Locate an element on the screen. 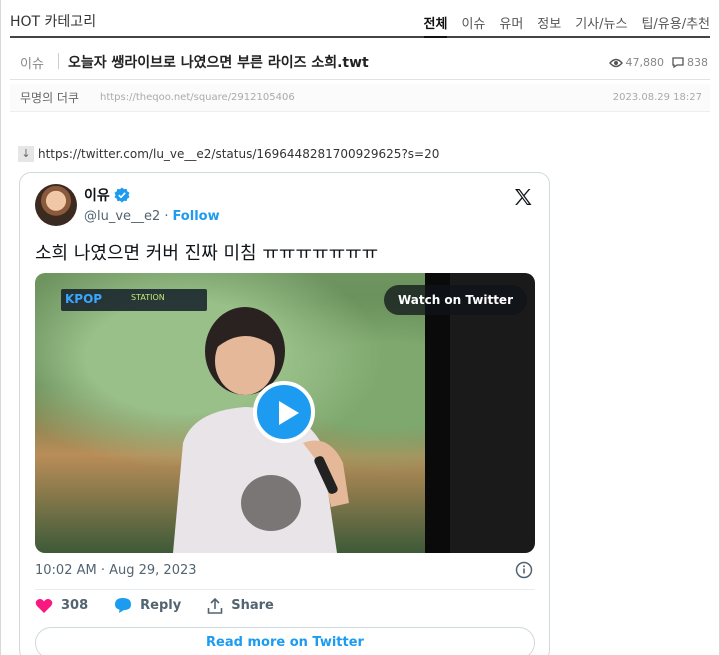 The image size is (720, 655). eye-icon is located at coordinates (615, 62).